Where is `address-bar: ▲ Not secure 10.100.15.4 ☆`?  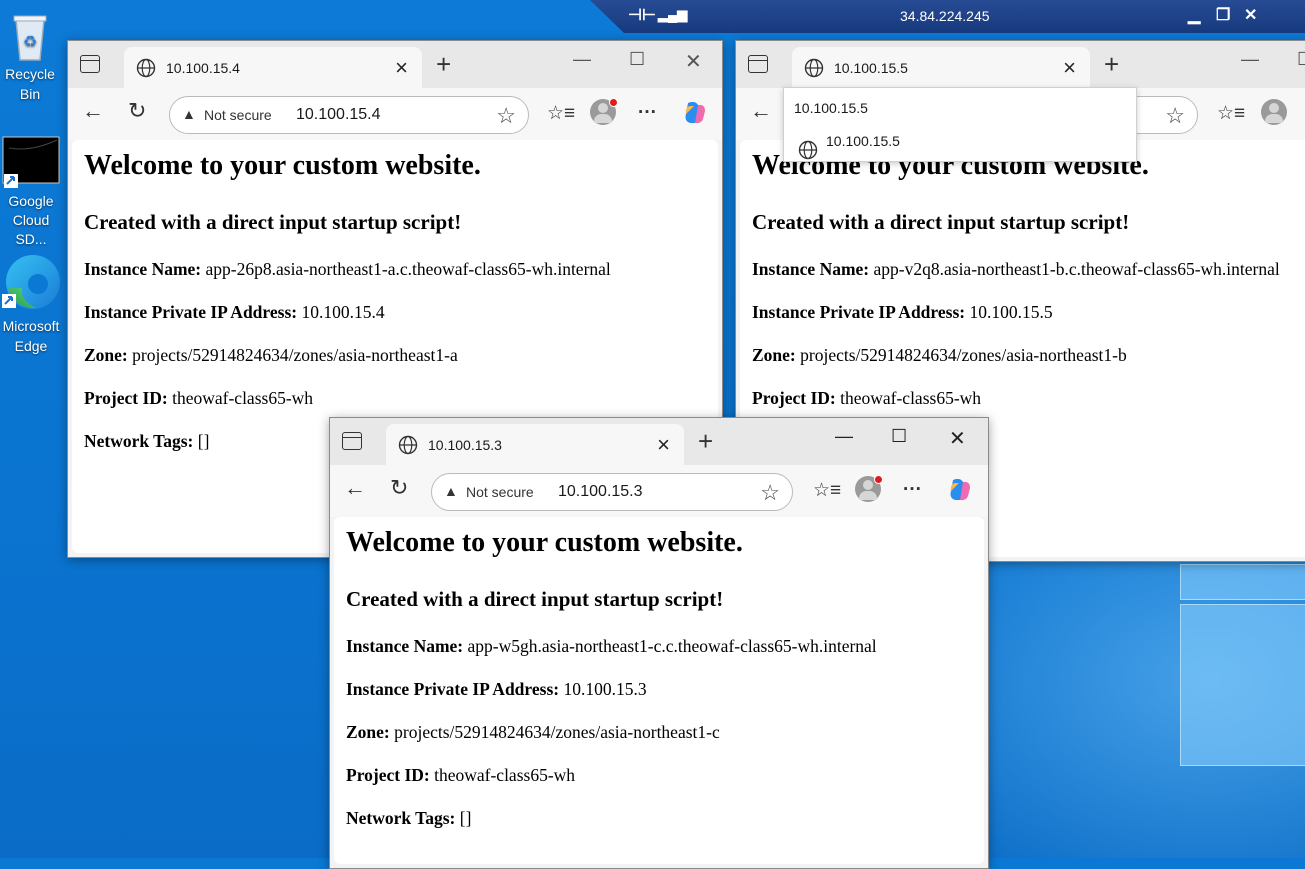 address-bar: ▲ Not secure 10.100.15.4 ☆ is located at coordinates (349, 115).